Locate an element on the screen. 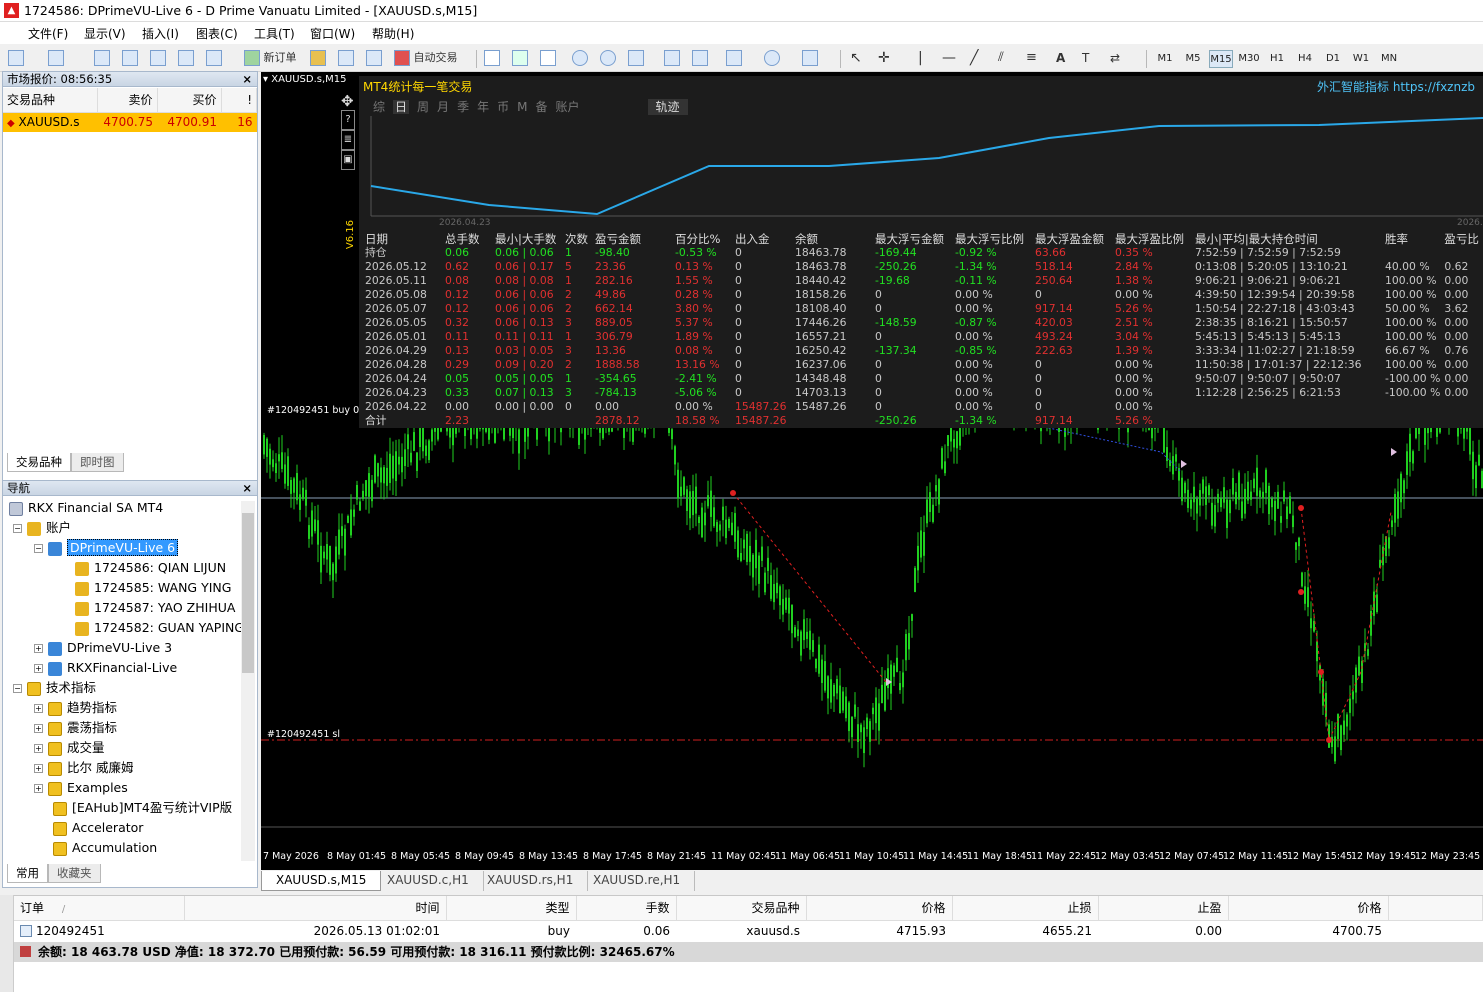 The image size is (1483, 992). signals-icon is located at coordinates (346, 58).